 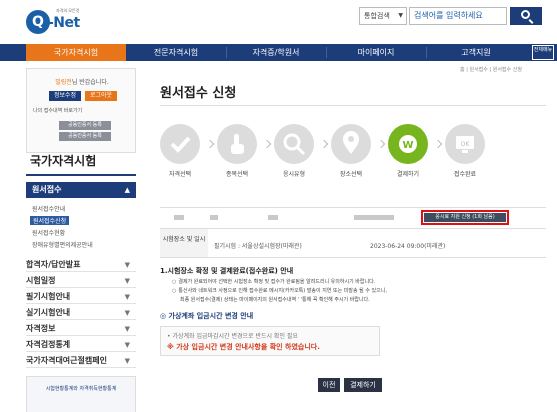 I want to click on sidebar-item-application: 원서접수 ▲, so click(x=81, y=190).